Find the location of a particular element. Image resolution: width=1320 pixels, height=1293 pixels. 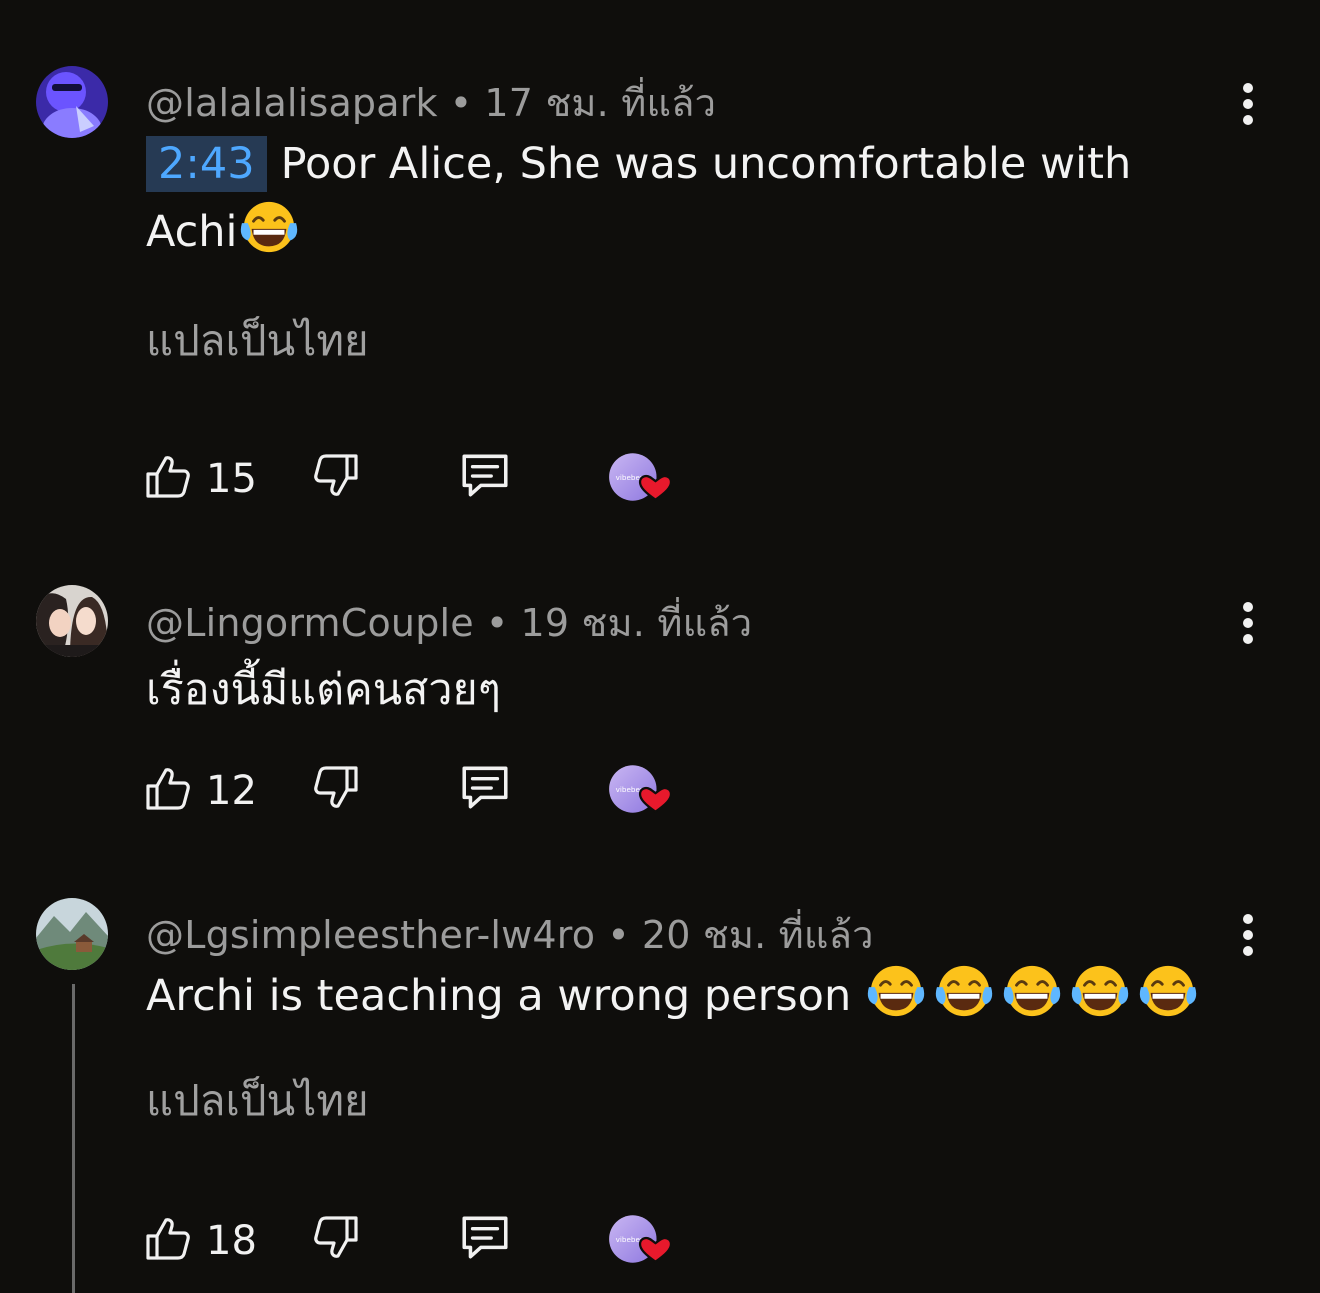

comment-text-line2: Achi is located at coordinates (192, 232).